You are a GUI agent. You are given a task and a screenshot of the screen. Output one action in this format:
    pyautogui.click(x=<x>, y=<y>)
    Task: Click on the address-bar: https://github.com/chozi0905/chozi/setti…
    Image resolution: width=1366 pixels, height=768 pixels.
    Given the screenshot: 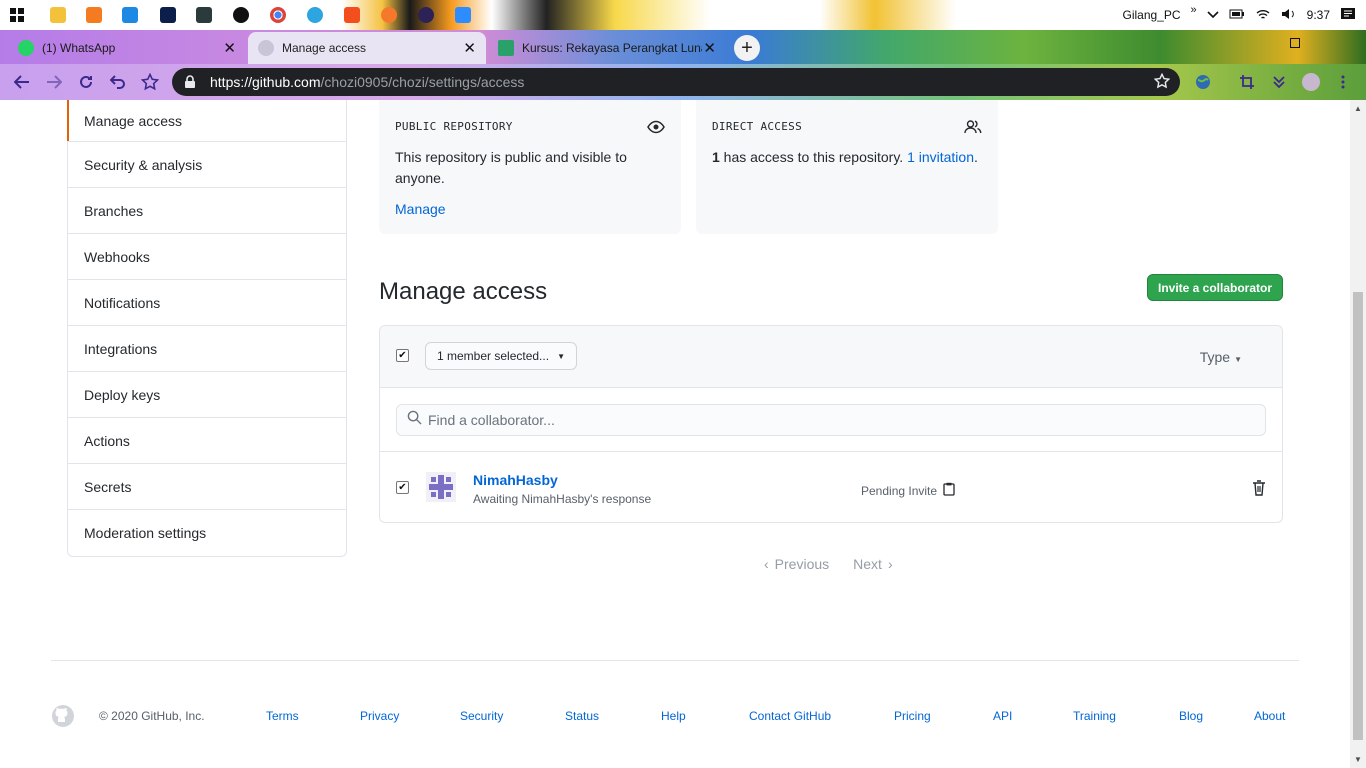 What is the action you would take?
    pyautogui.click(x=676, y=82)
    